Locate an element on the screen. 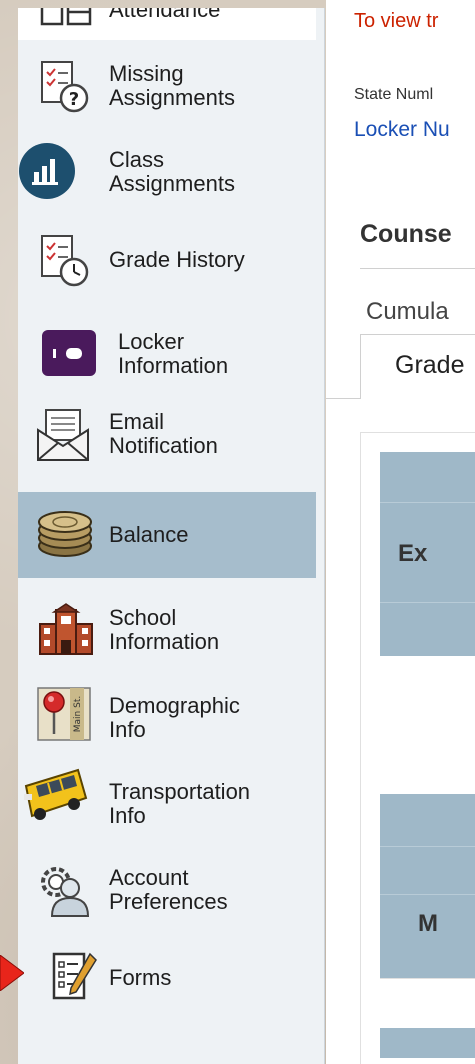 The height and width of the screenshot is (1064, 475). sidebar-item-class-assignments: Class Assignments is located at coordinates (167, 174).